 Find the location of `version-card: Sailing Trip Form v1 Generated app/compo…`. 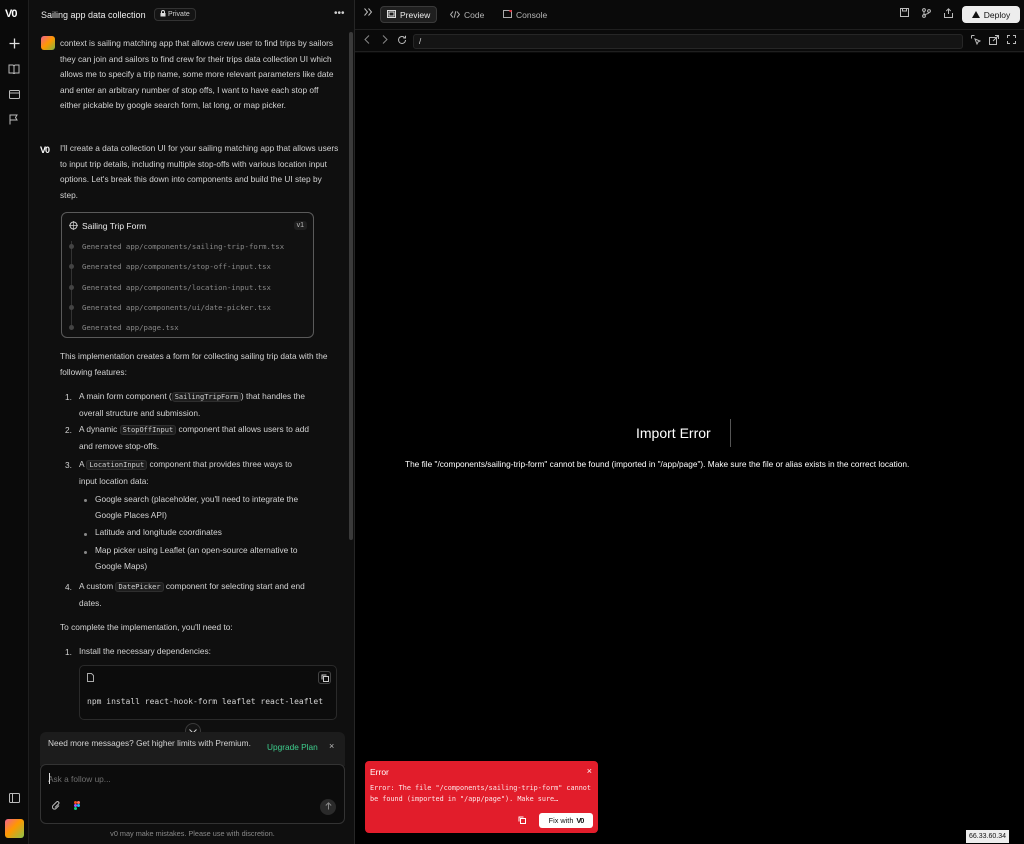

version-card: Sailing Trip Form v1 Generated app/compo… is located at coordinates (187, 275).